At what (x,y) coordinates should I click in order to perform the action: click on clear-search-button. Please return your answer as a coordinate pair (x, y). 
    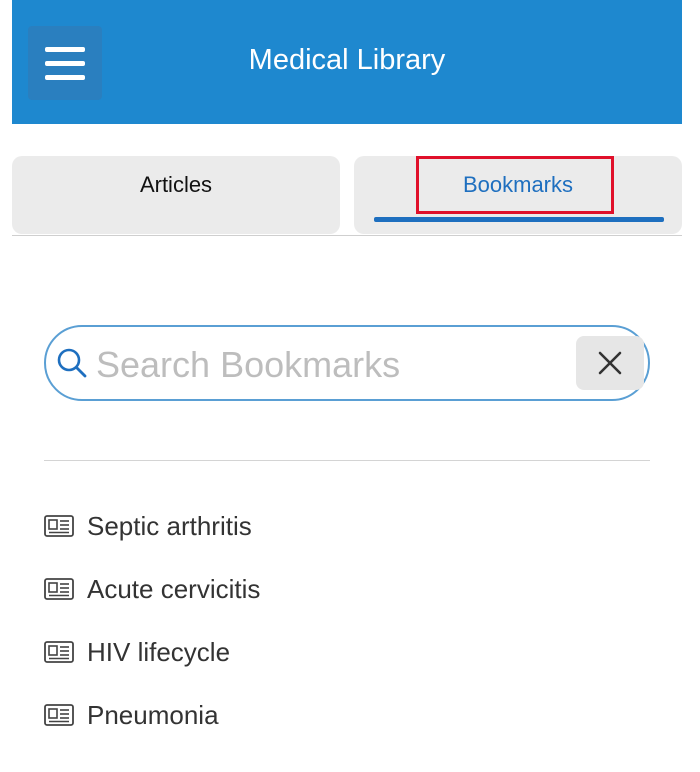
    Looking at the image, I should click on (610, 363).